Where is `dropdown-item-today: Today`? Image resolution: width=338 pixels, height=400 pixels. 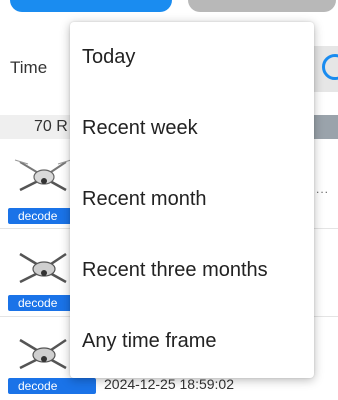 dropdown-item-today: Today is located at coordinates (192, 57).